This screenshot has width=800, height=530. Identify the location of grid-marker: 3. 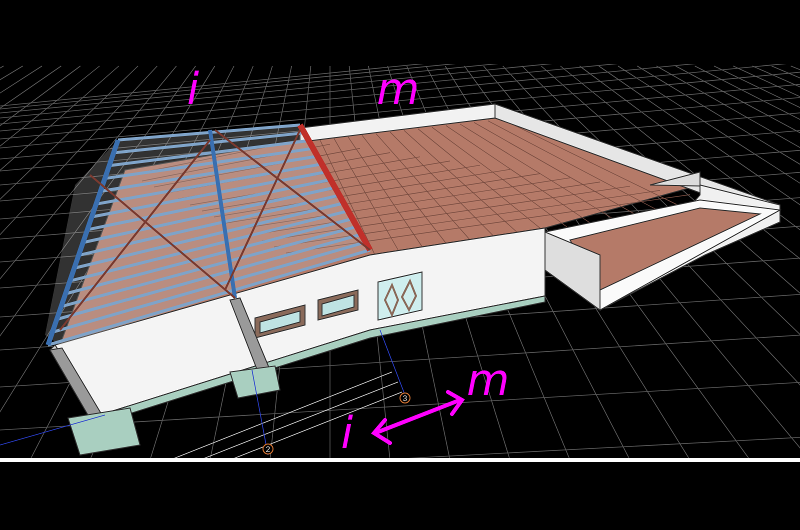
(405, 398).